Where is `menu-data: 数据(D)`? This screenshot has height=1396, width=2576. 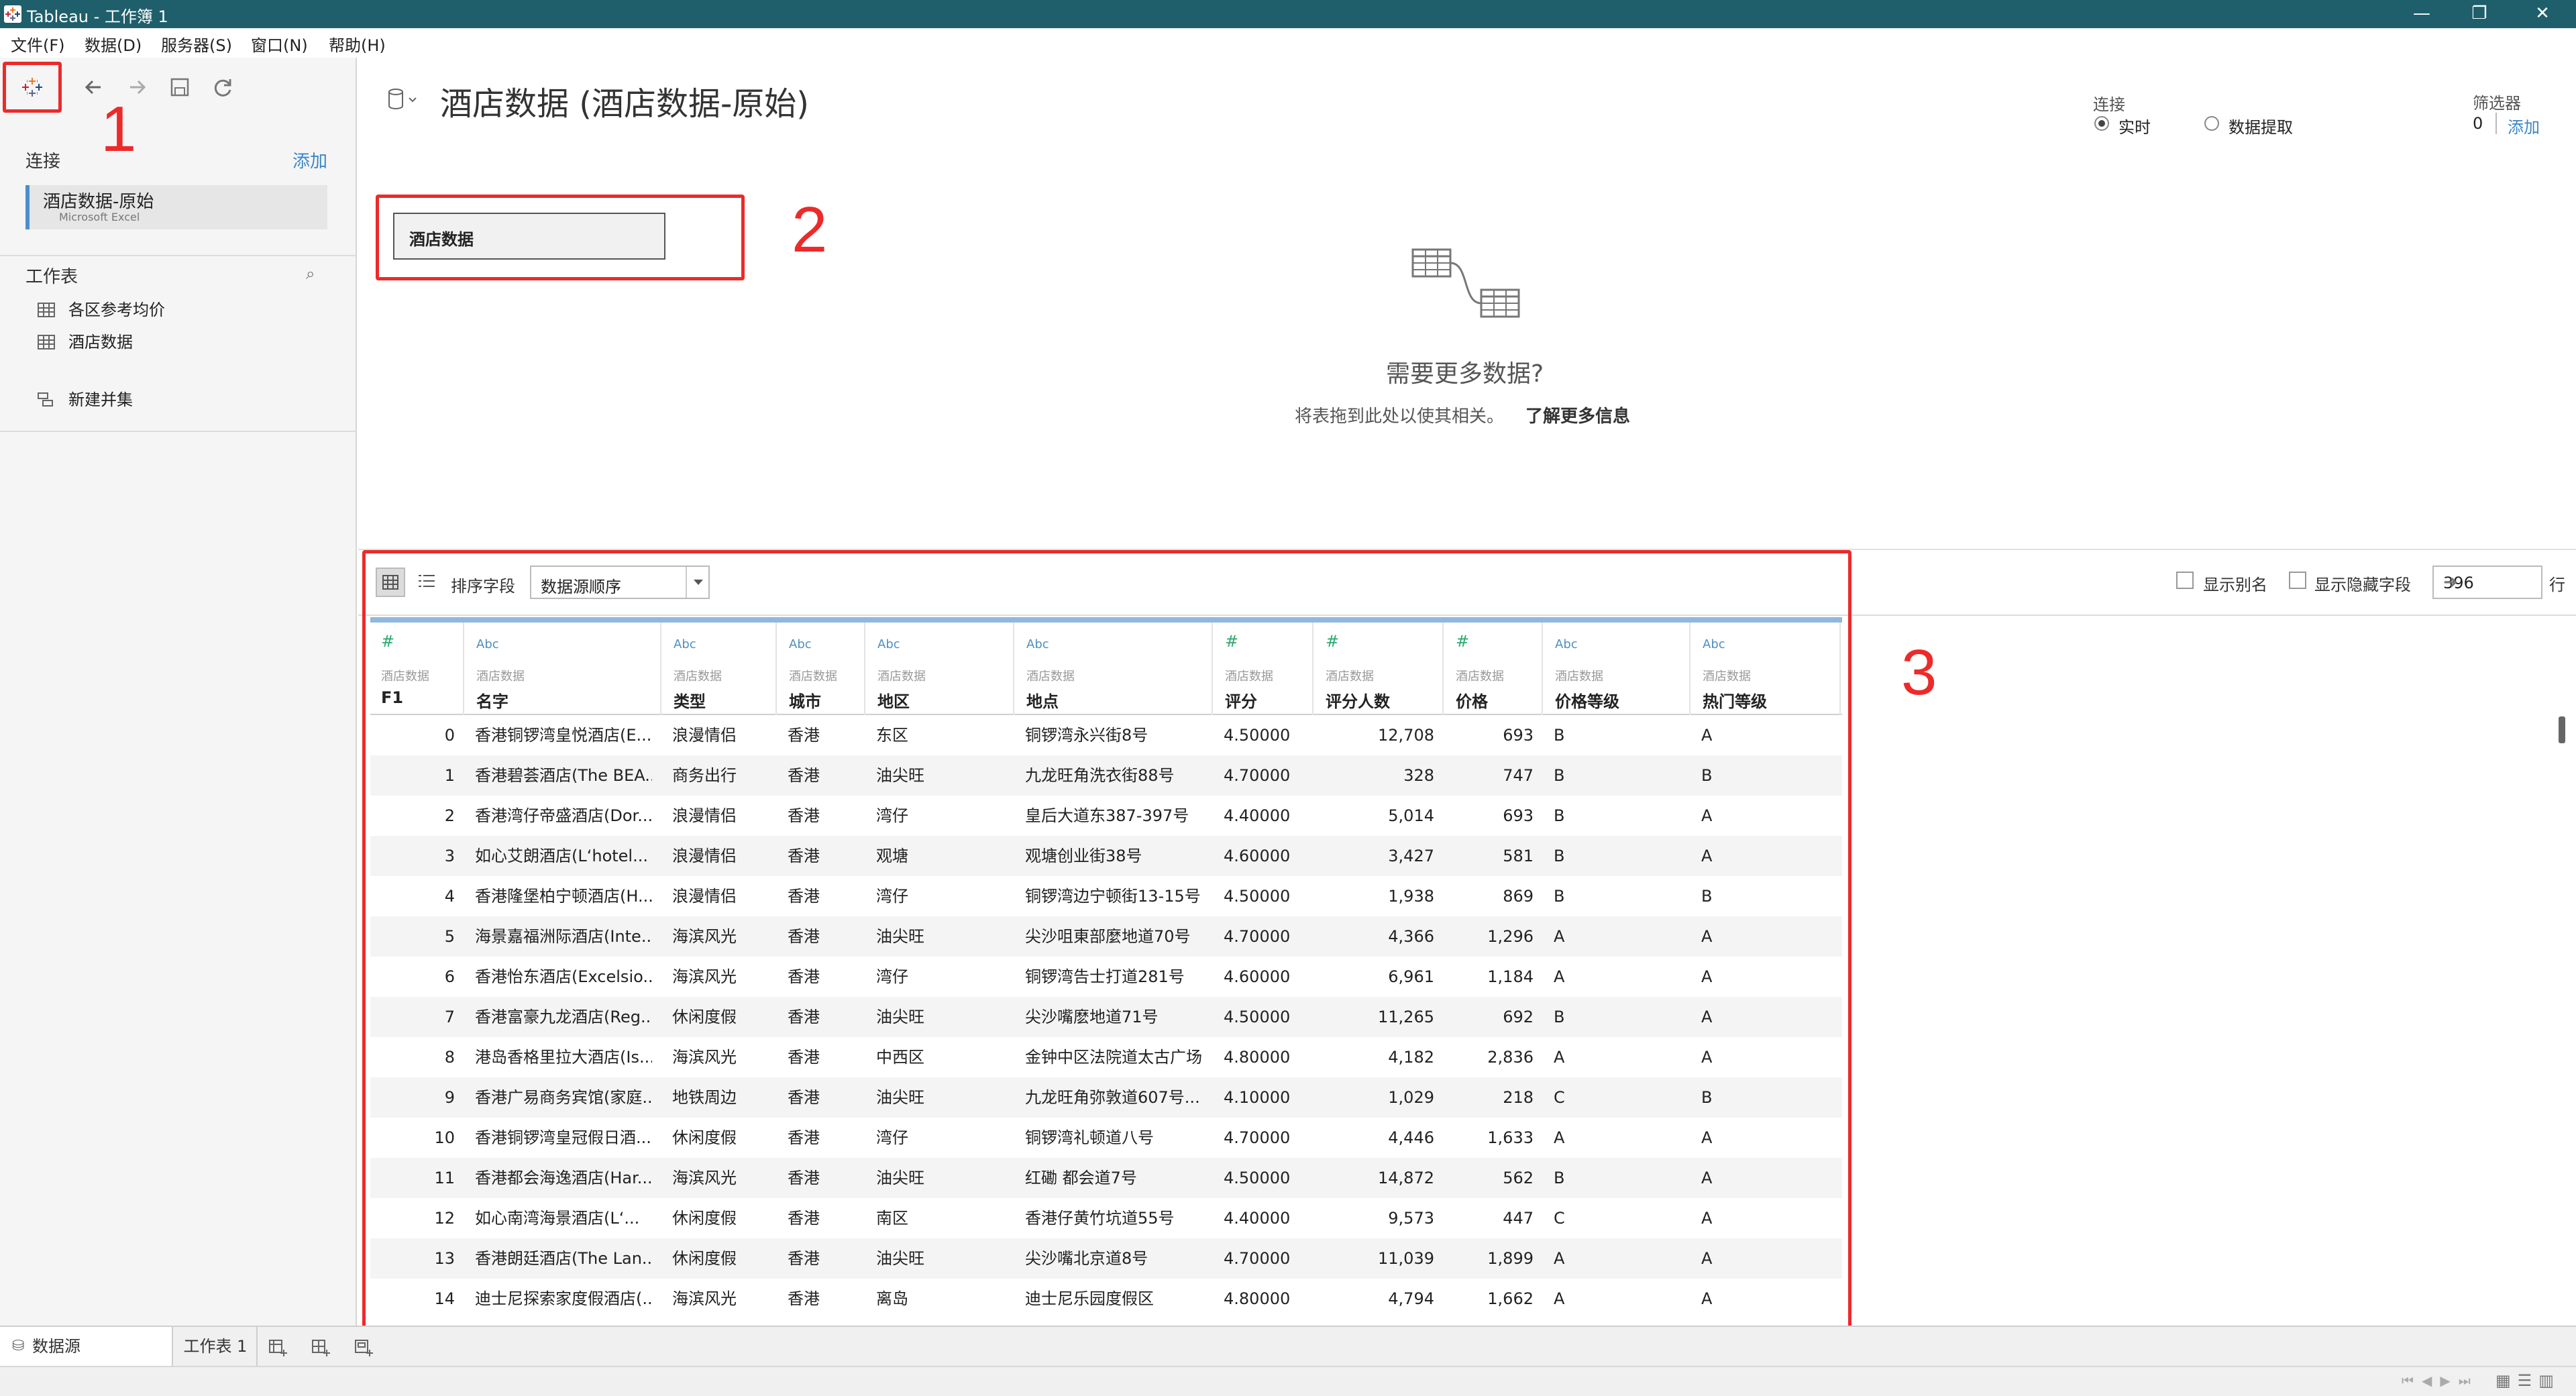 menu-data: 数据(D) is located at coordinates (113, 44).